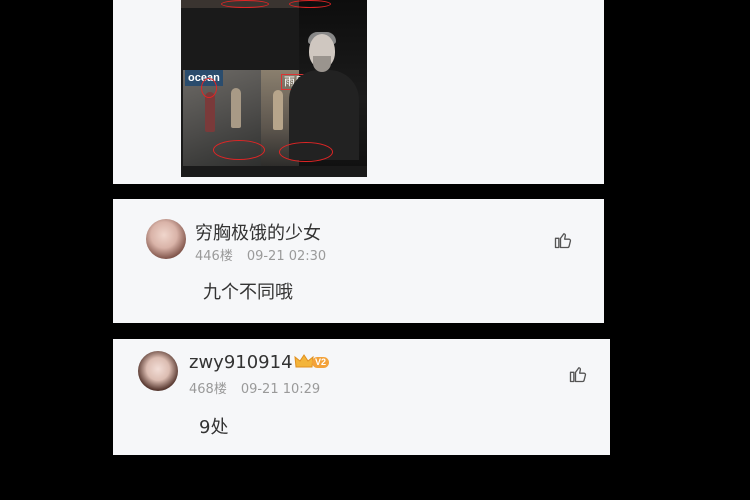 The width and height of the screenshot is (750, 500). What do you see at coordinates (214, 256) in the screenshot?
I see `comment-floor: 446楼` at bounding box center [214, 256].